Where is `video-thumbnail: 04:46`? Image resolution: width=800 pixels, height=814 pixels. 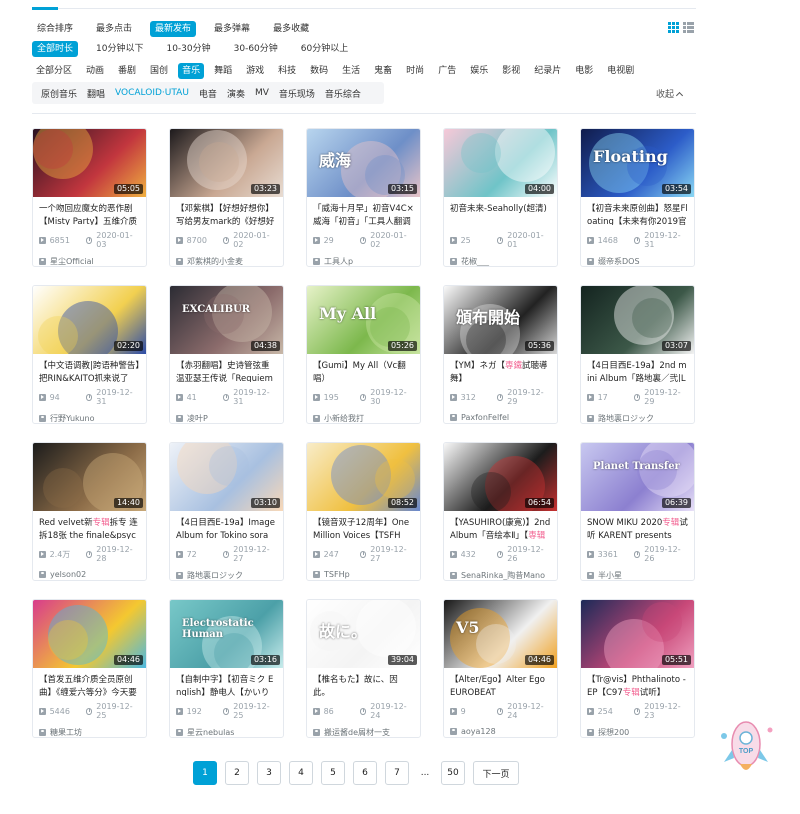
video-thumbnail: 04:46 is located at coordinates (89, 634).